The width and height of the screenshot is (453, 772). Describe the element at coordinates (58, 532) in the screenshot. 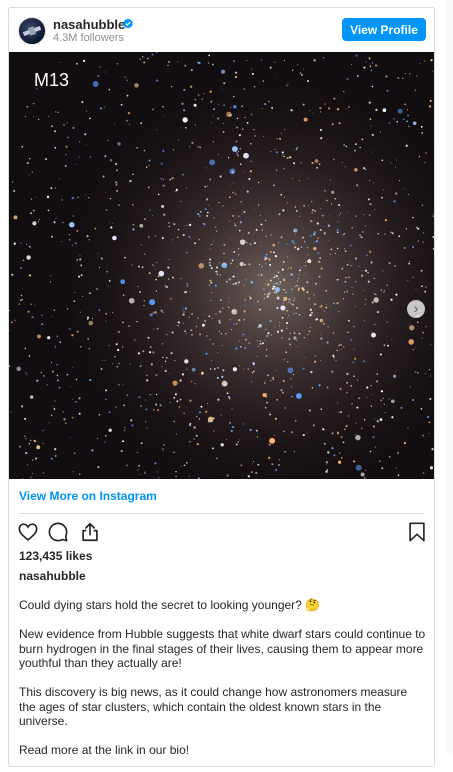

I see `comment-icon` at that location.